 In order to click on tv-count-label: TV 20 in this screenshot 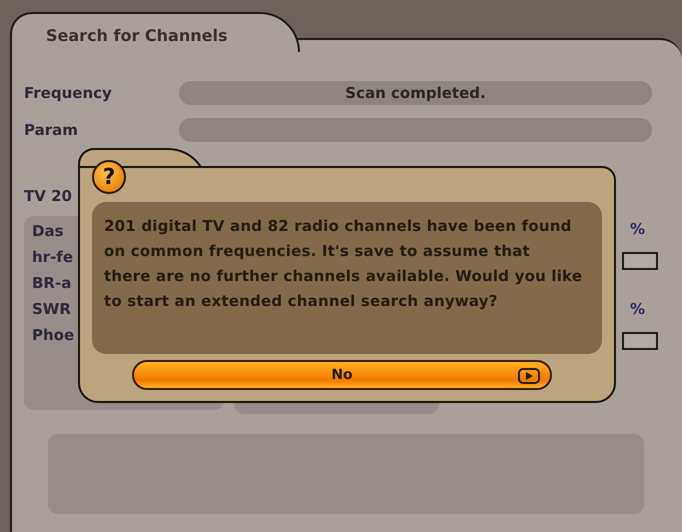, I will do `click(48, 196)`.